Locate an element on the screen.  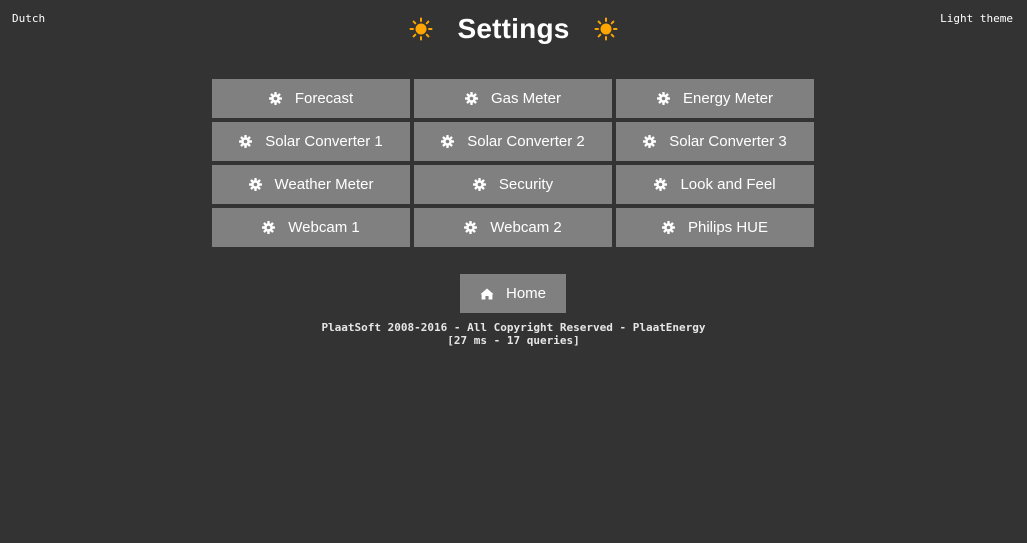
look-and-feel-button: Look and Feel is located at coordinates (715, 184).